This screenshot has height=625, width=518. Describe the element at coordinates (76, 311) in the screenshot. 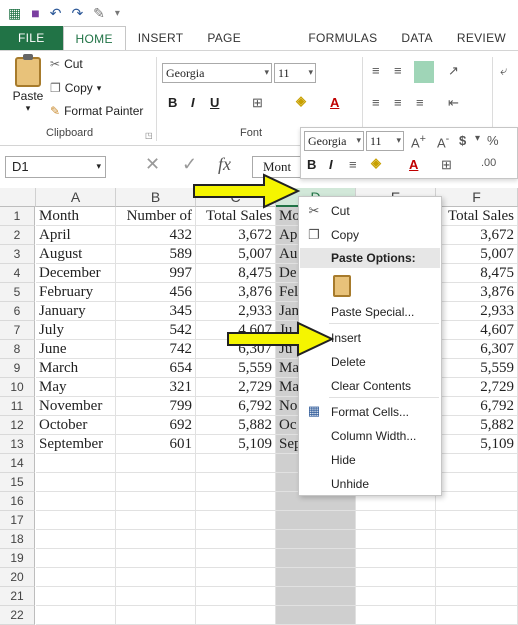

I see `cell: January` at that location.